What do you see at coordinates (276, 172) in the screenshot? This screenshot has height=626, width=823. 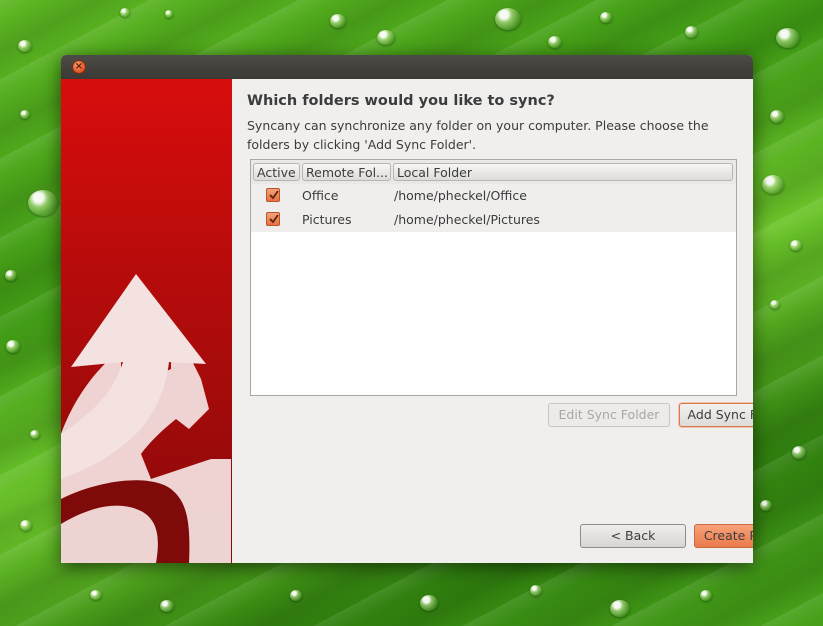 I see `column-header-active: Active` at bounding box center [276, 172].